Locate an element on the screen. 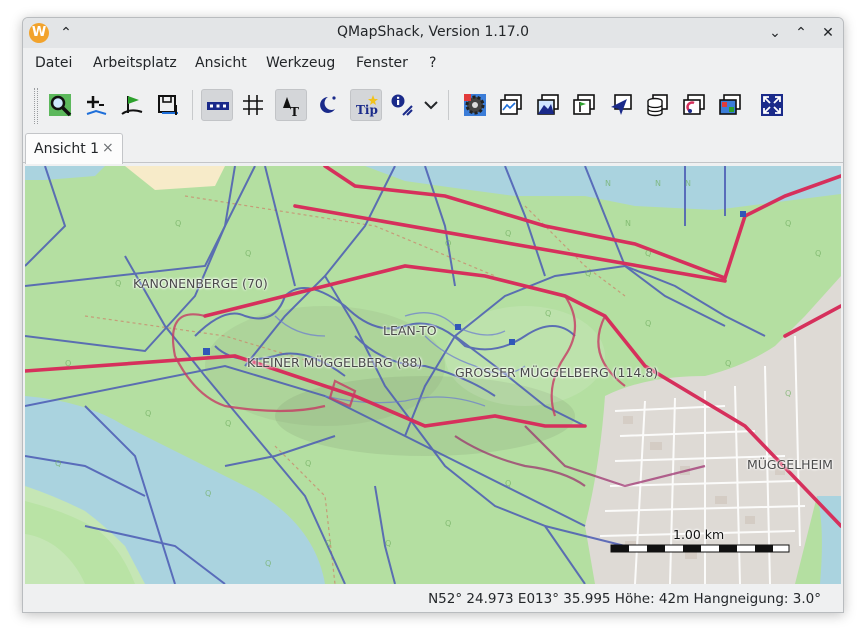 The width and height of the screenshot is (866, 639). map-label-kanonenberge: KANONENBERGE (70) is located at coordinates (200, 283).